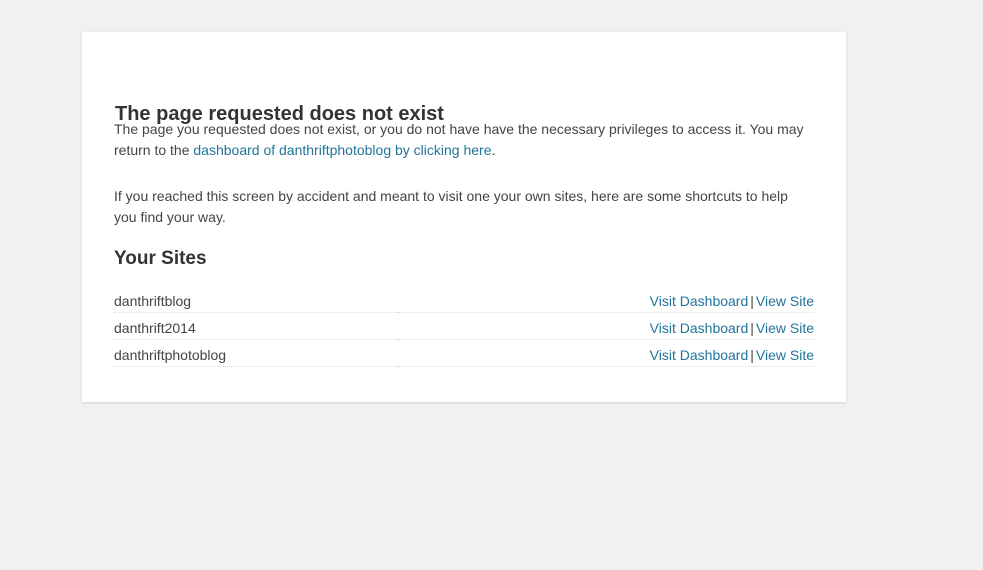  I want to click on your-sites-heading: Your Sites, so click(160, 258).